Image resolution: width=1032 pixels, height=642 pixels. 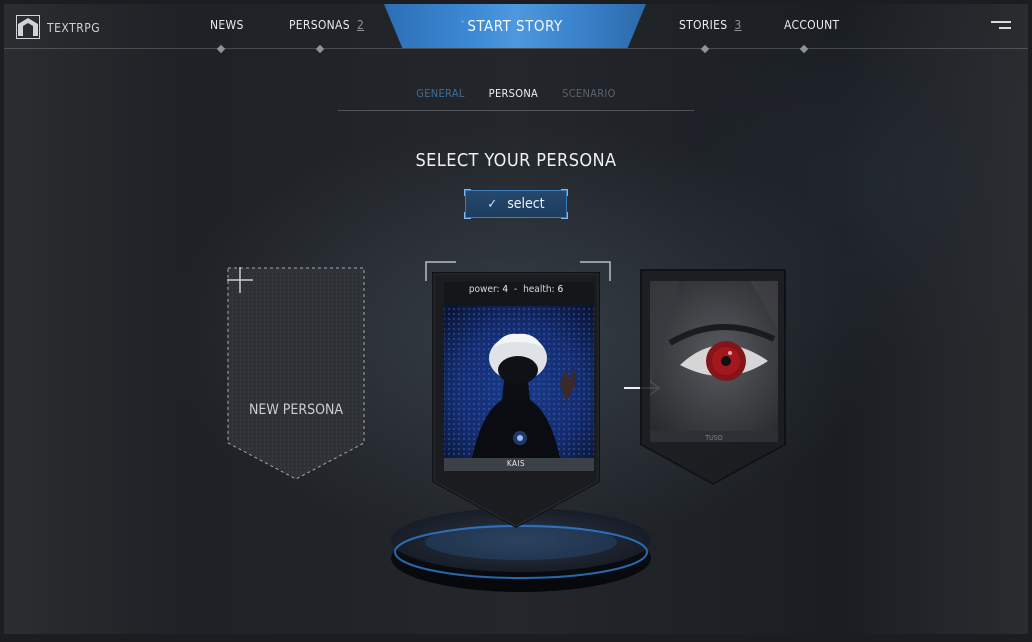 I want to click on nav-personas-label: PERSONAS, so click(x=319, y=25).